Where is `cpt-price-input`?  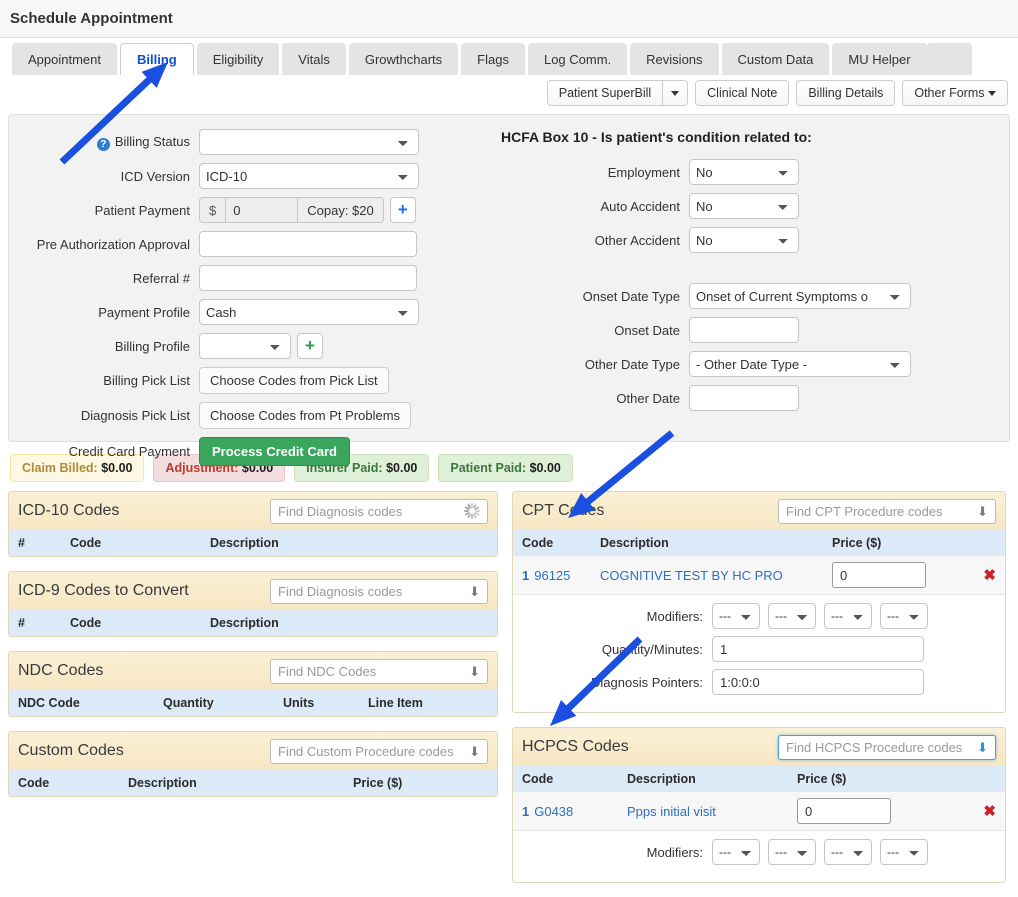
cpt-price-input is located at coordinates (879, 575).